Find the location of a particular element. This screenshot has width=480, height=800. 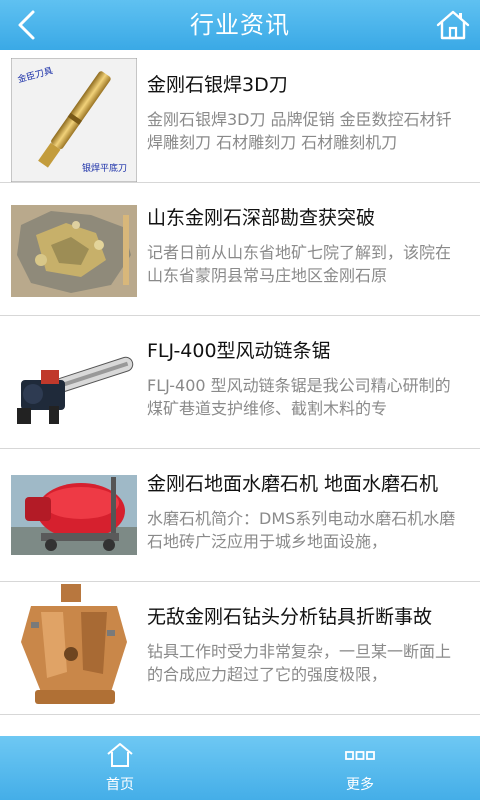

news-summary: 钻具工作时受力非常复杂，一旦某一断面上的合成应力超过了它的强度极限， is located at coordinates (299, 663).